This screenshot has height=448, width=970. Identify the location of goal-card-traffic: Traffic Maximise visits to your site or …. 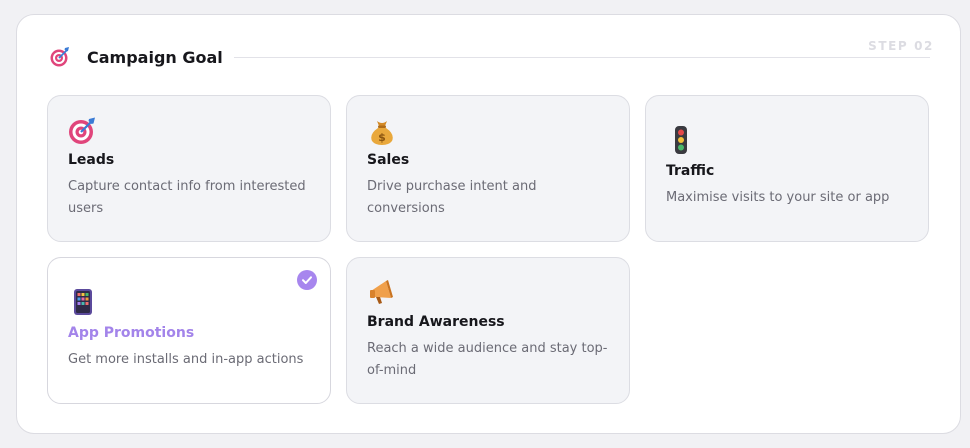
(787, 168).